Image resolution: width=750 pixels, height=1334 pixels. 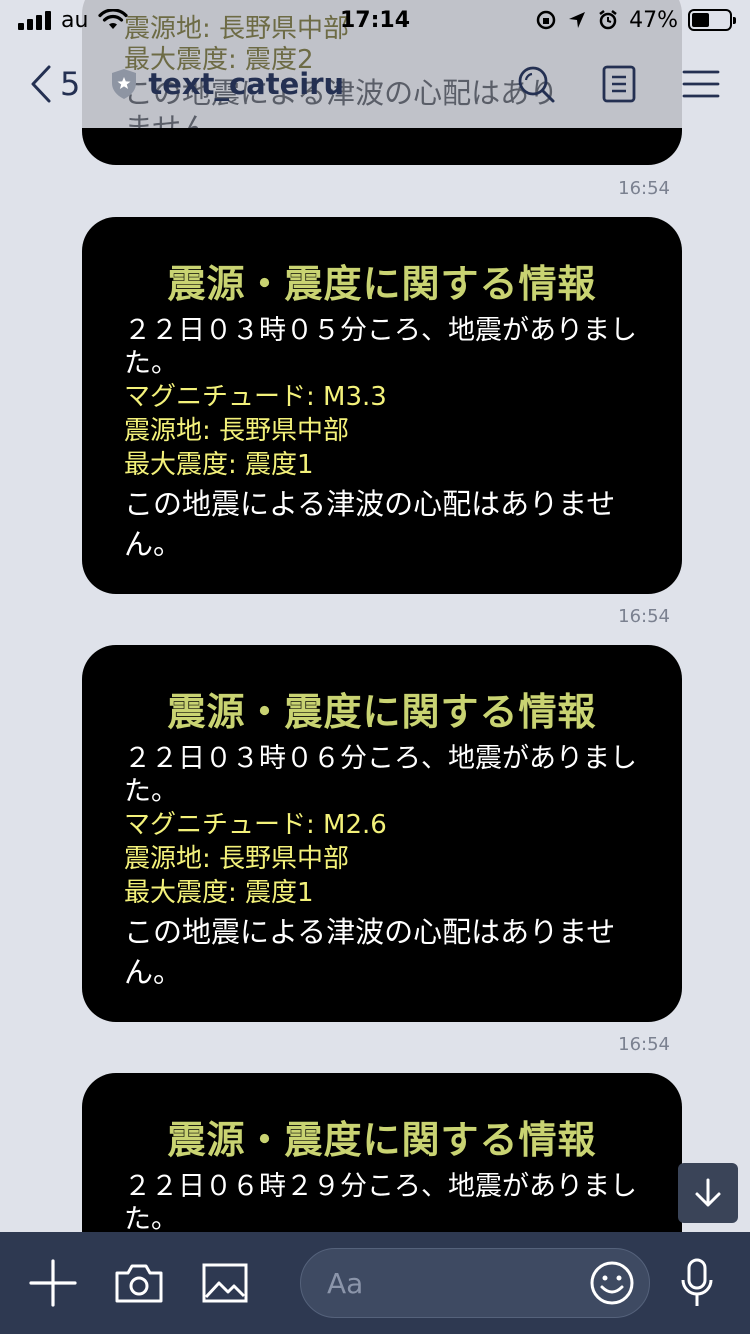 What do you see at coordinates (255, 397) in the screenshot?
I see `magnitude-text: マグニチュード: M3.3` at bounding box center [255, 397].